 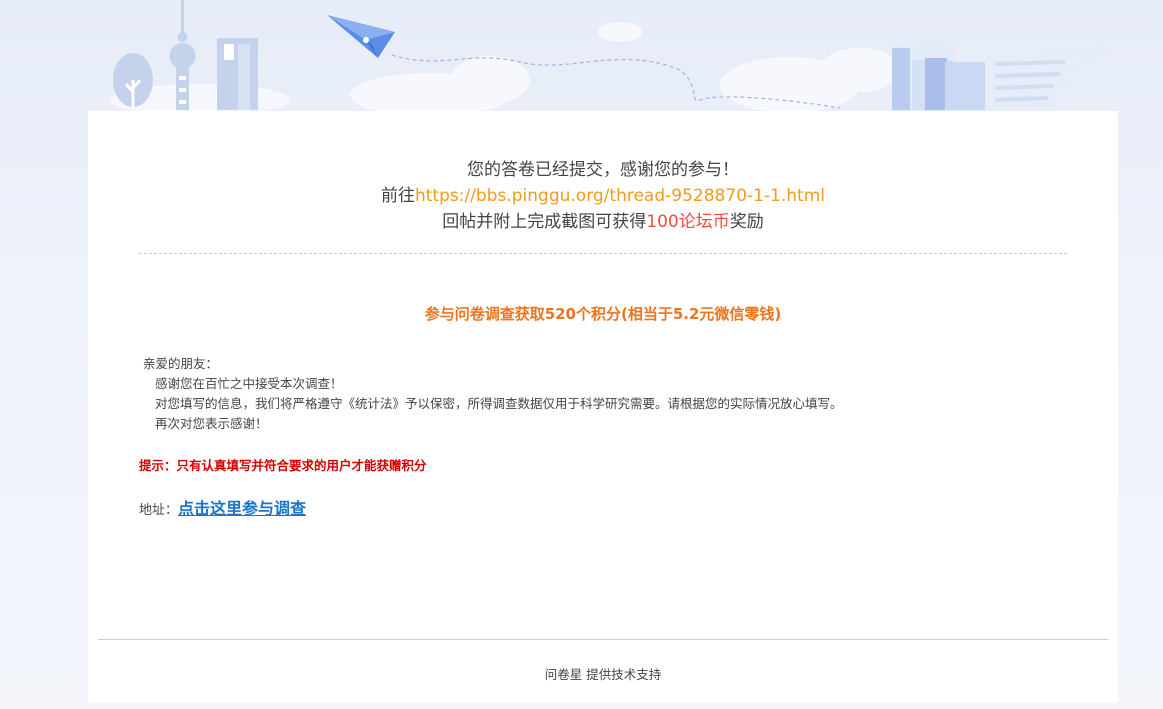 What do you see at coordinates (181, 363) in the screenshot?
I see `letter-greeting: 亲爱的朋友：` at bounding box center [181, 363].